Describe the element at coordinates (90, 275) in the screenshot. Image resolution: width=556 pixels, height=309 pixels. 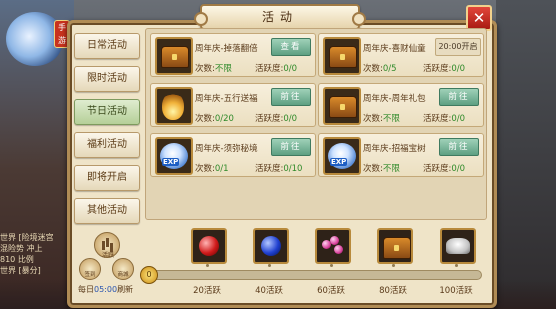
I see `sign-in-label: 签到` at that location.